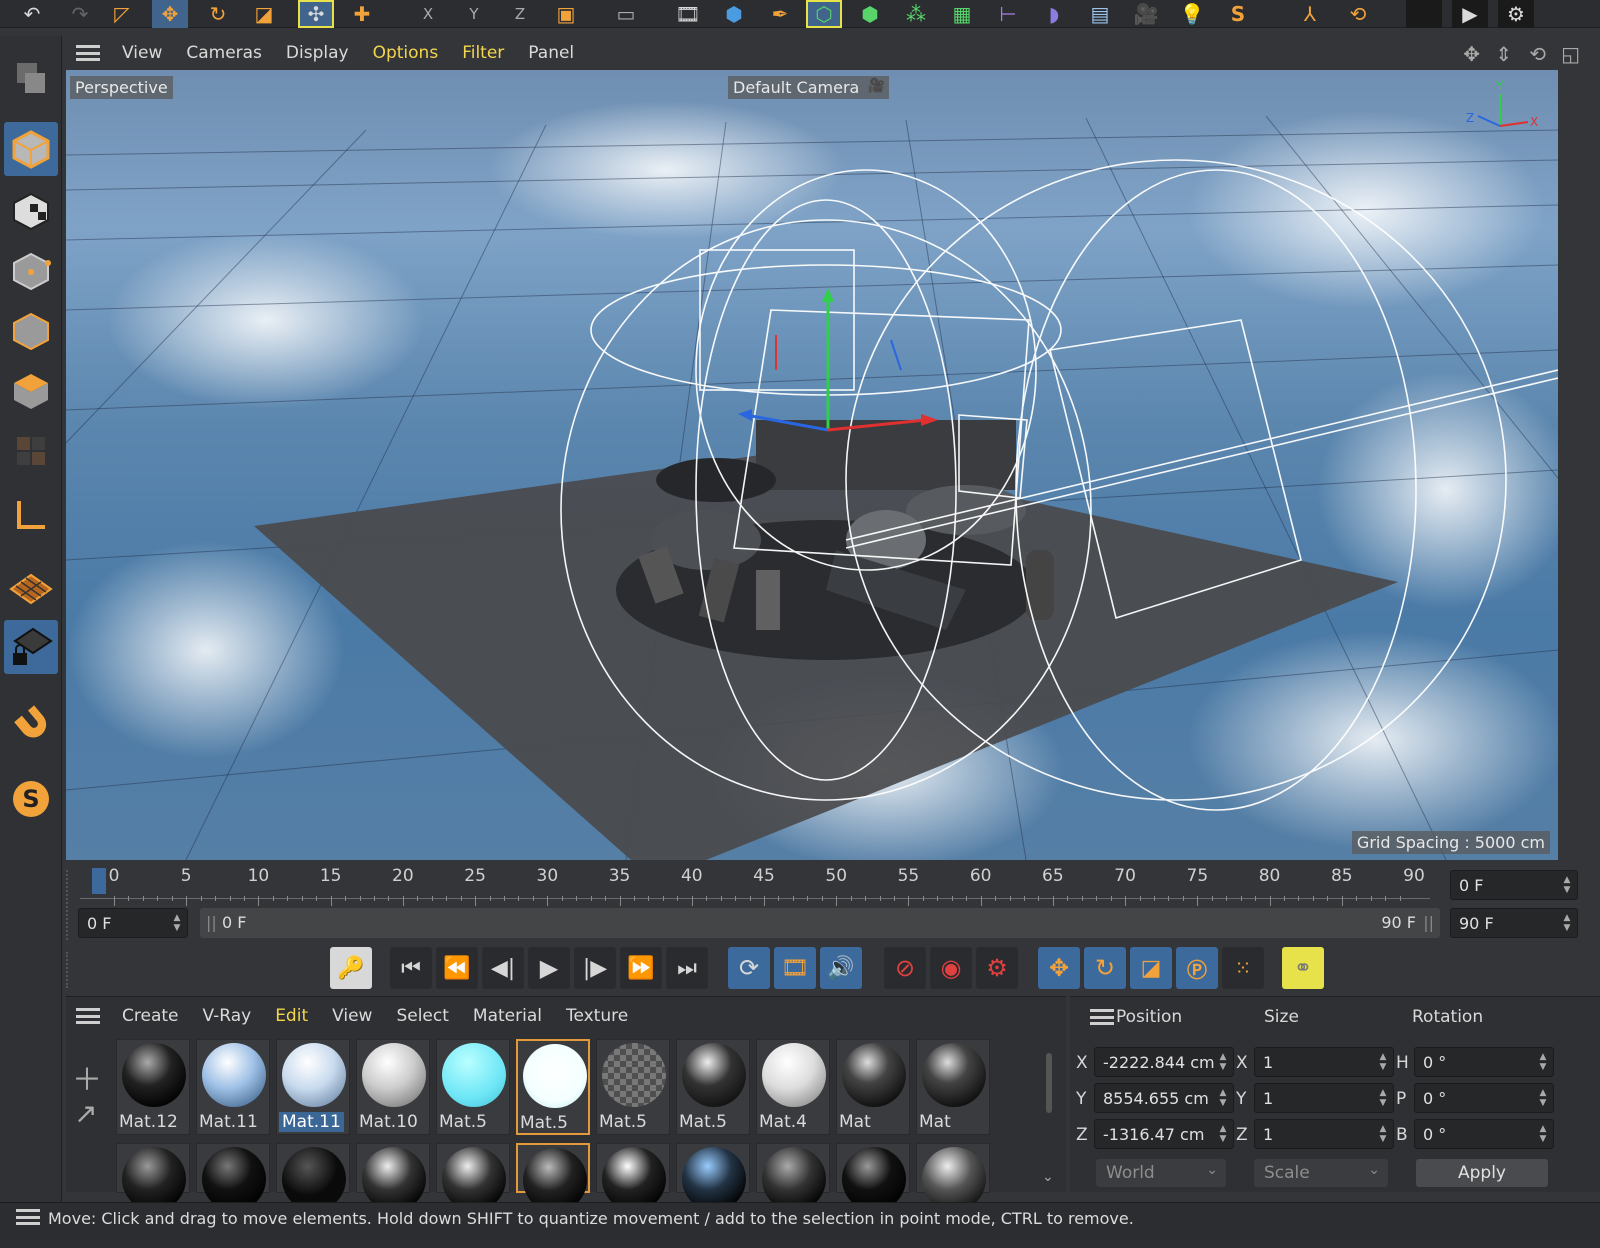 The width and height of the screenshot is (1600, 1248). I want to click on size-mode-dropdown: Scale ⌄, so click(1321, 1173).